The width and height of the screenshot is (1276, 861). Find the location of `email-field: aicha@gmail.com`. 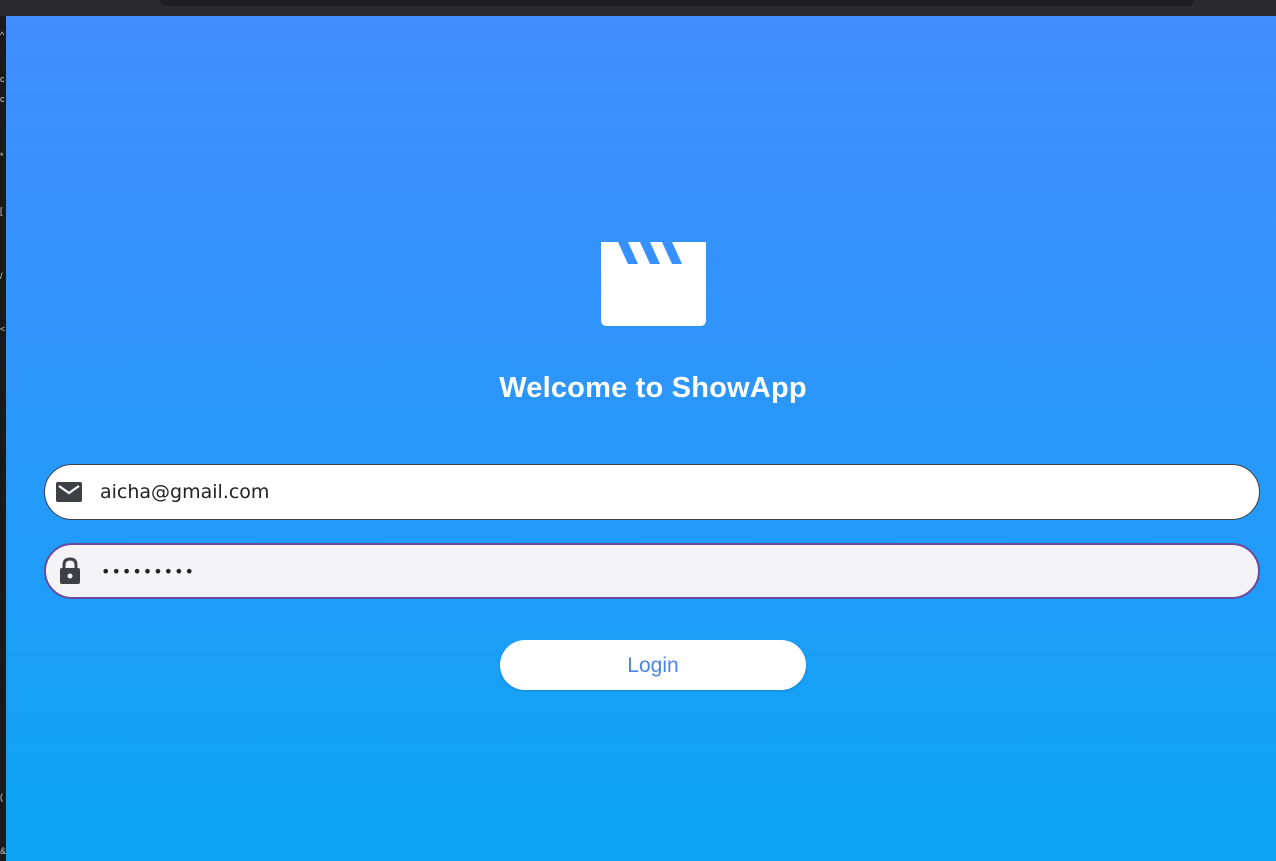

email-field: aicha@gmail.com is located at coordinates (652, 492).